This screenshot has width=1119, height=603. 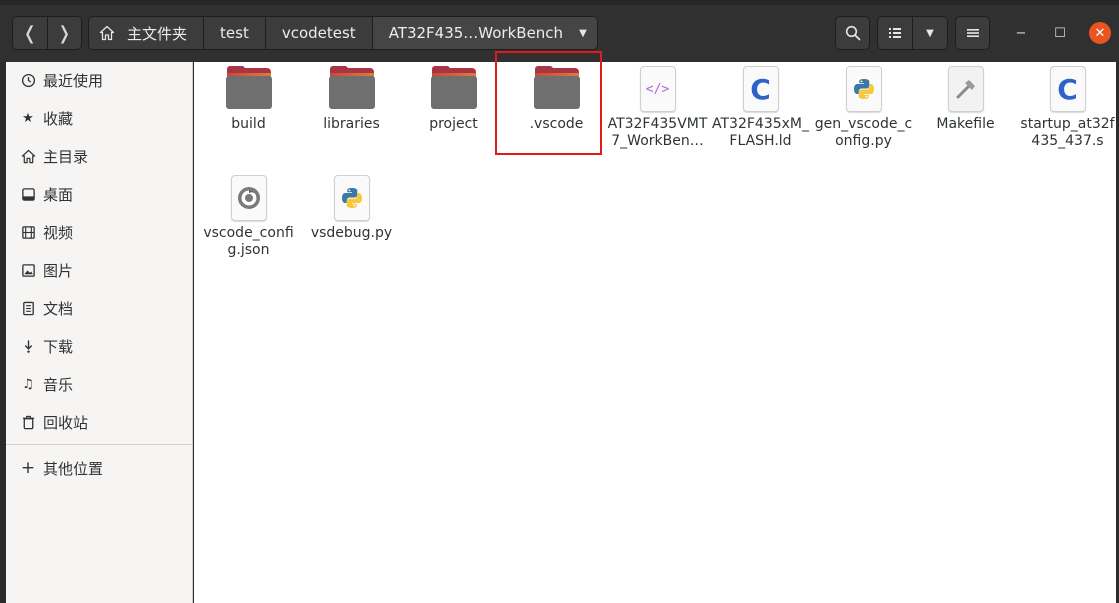 What do you see at coordinates (351, 124) in the screenshot?
I see `file-name: libraries` at bounding box center [351, 124].